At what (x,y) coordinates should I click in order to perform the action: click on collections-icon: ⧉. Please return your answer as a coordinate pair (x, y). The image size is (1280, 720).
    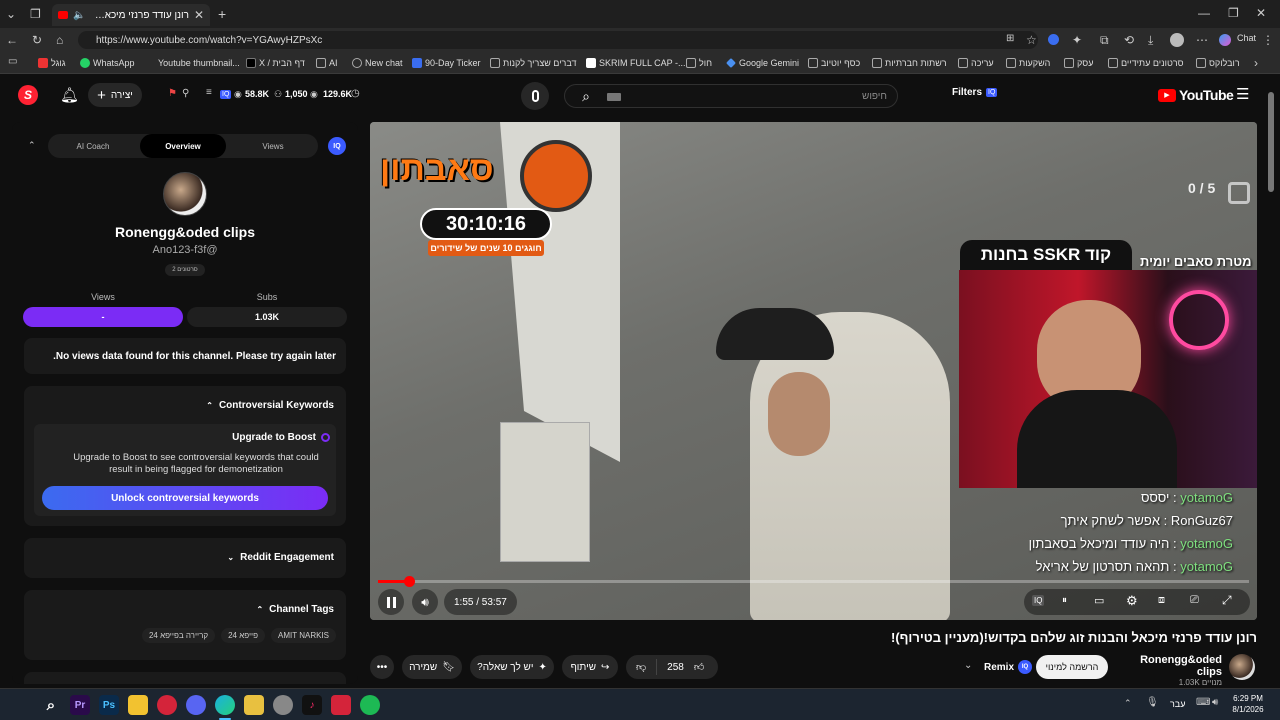
    Looking at the image, I should click on (1104, 40).